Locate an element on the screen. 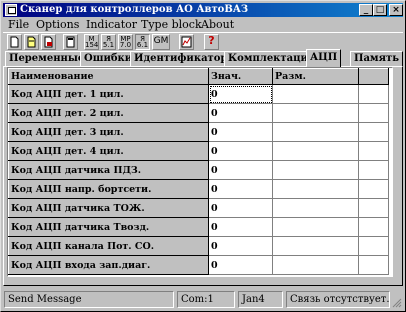 This screenshot has height=312, width=406. help-icon: ? is located at coordinates (211, 42).